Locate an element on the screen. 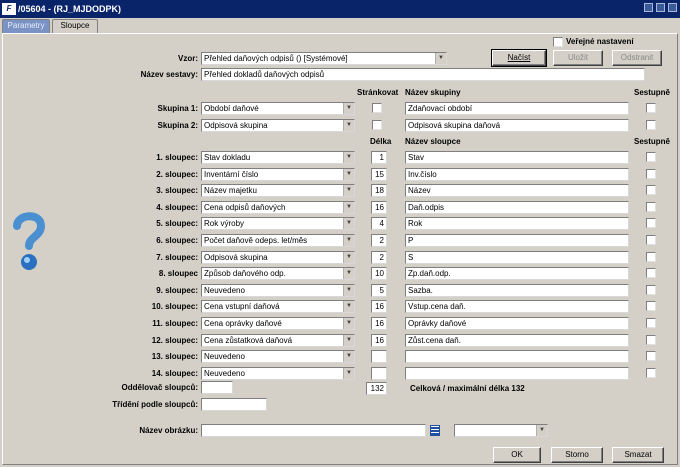  odstranit-button: Odstranit is located at coordinates (637, 58).